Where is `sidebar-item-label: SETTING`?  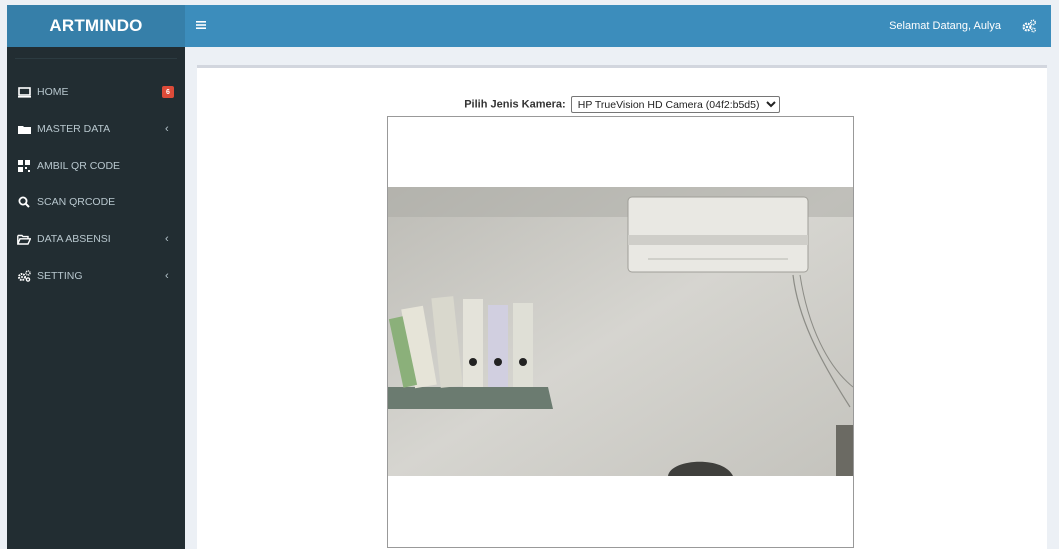
sidebar-item-label: SETTING is located at coordinates (60, 276).